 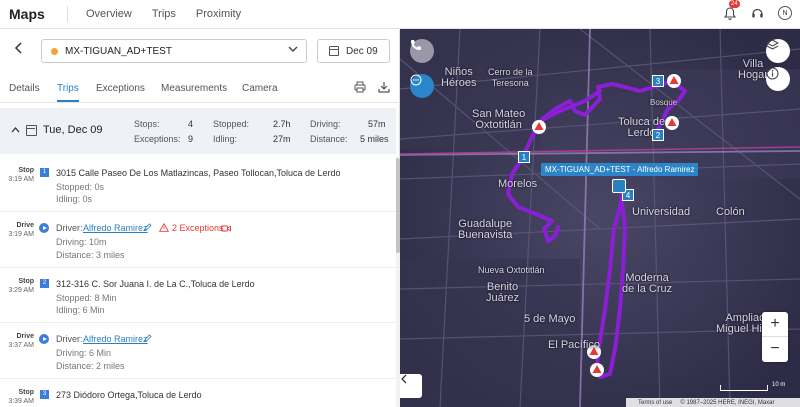 What do you see at coordinates (80, 310) in the screenshot?
I see `idling-duration: Idling: 6 Min` at bounding box center [80, 310].